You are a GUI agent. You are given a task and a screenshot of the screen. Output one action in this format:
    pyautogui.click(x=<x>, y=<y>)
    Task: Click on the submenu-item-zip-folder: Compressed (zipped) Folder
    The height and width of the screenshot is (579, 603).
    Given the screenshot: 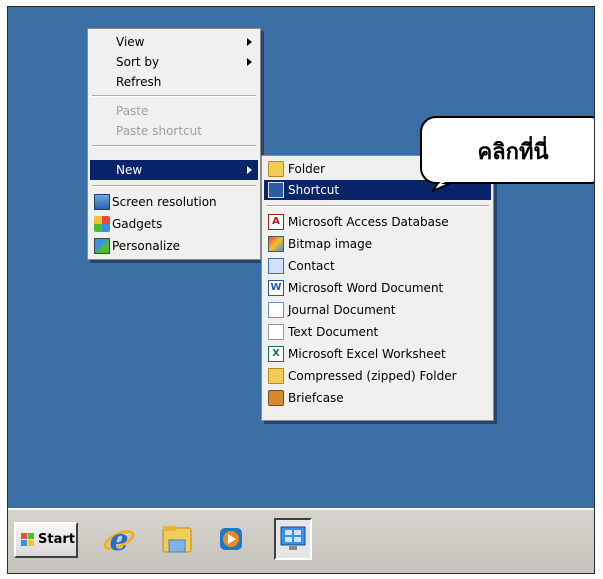 What is the action you would take?
    pyautogui.click(x=377, y=376)
    